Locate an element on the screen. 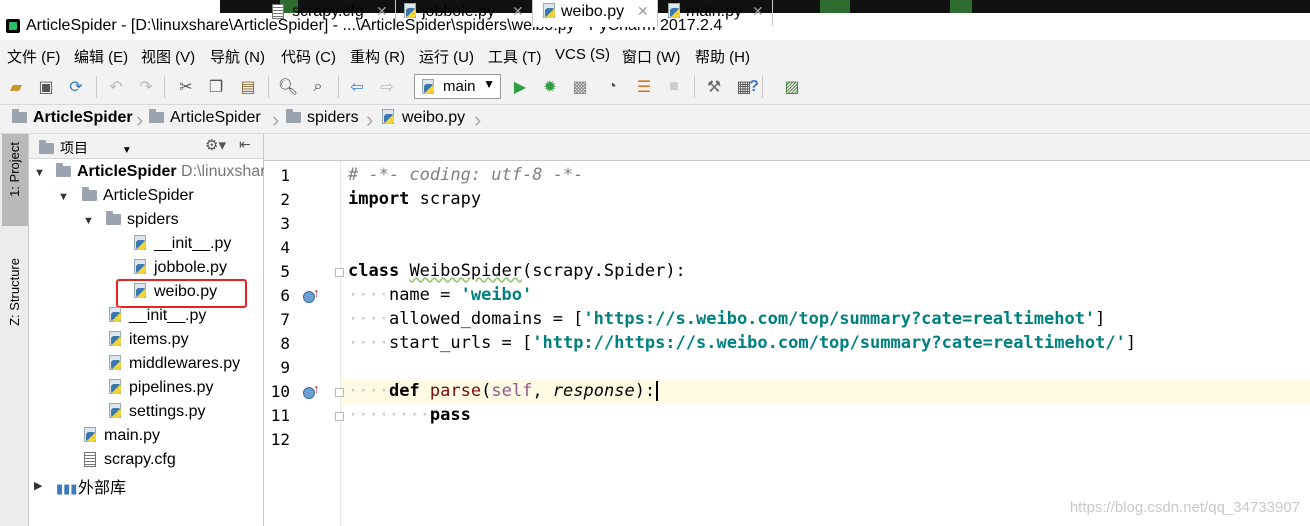  tree-item-settings: settings.py is located at coordinates (156, 414).